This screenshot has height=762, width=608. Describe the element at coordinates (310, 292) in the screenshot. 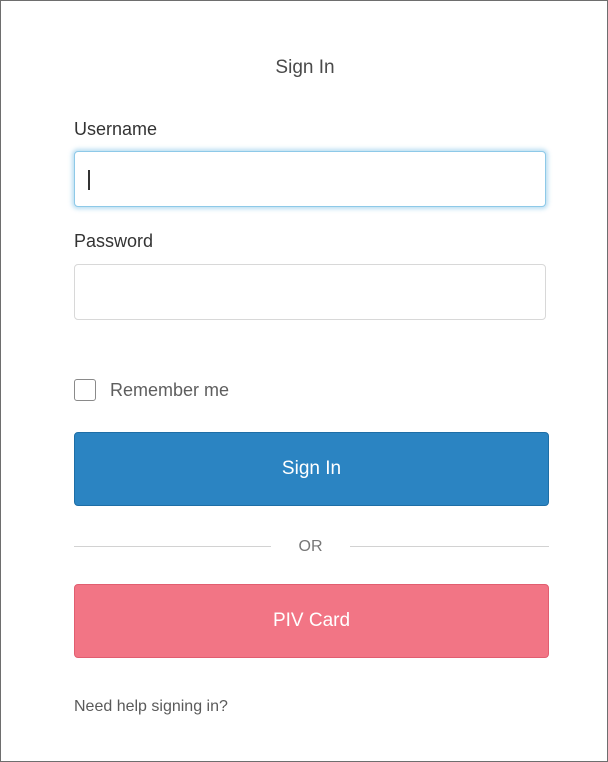

I see `password-input` at that location.